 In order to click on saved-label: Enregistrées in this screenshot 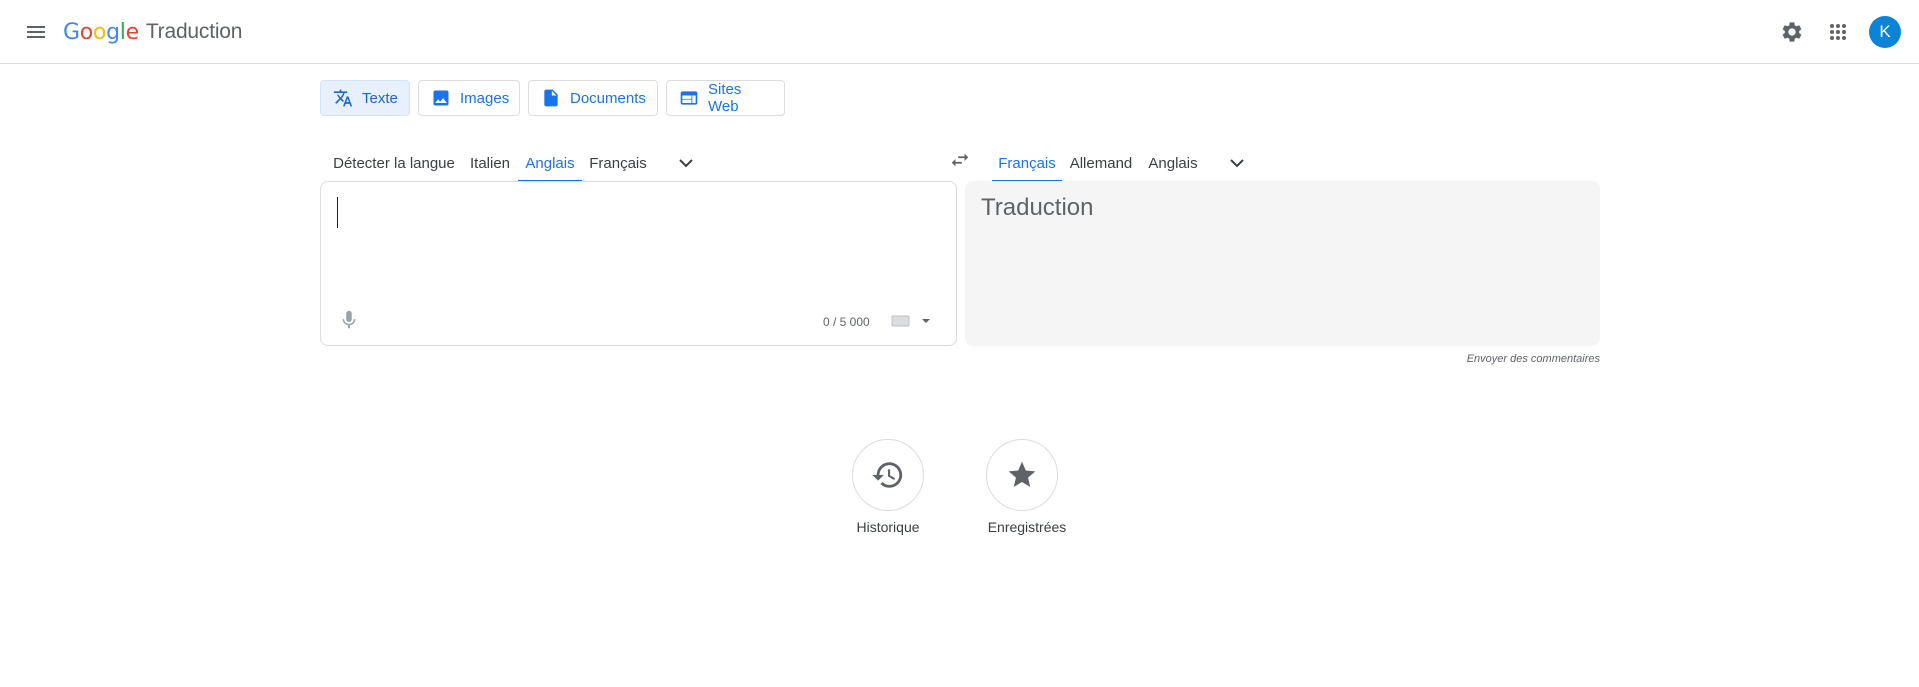, I will do `click(1027, 527)`.